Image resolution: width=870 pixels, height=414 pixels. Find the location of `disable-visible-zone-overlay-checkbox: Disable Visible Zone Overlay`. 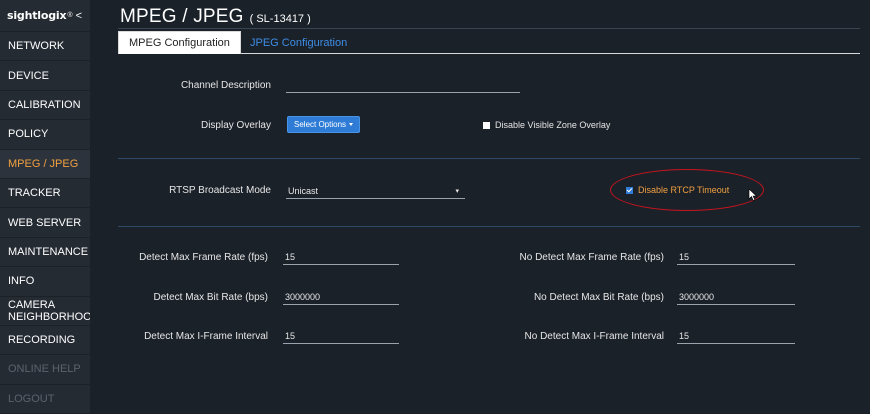

disable-visible-zone-overlay-checkbox: Disable Visible Zone Overlay is located at coordinates (546, 125).